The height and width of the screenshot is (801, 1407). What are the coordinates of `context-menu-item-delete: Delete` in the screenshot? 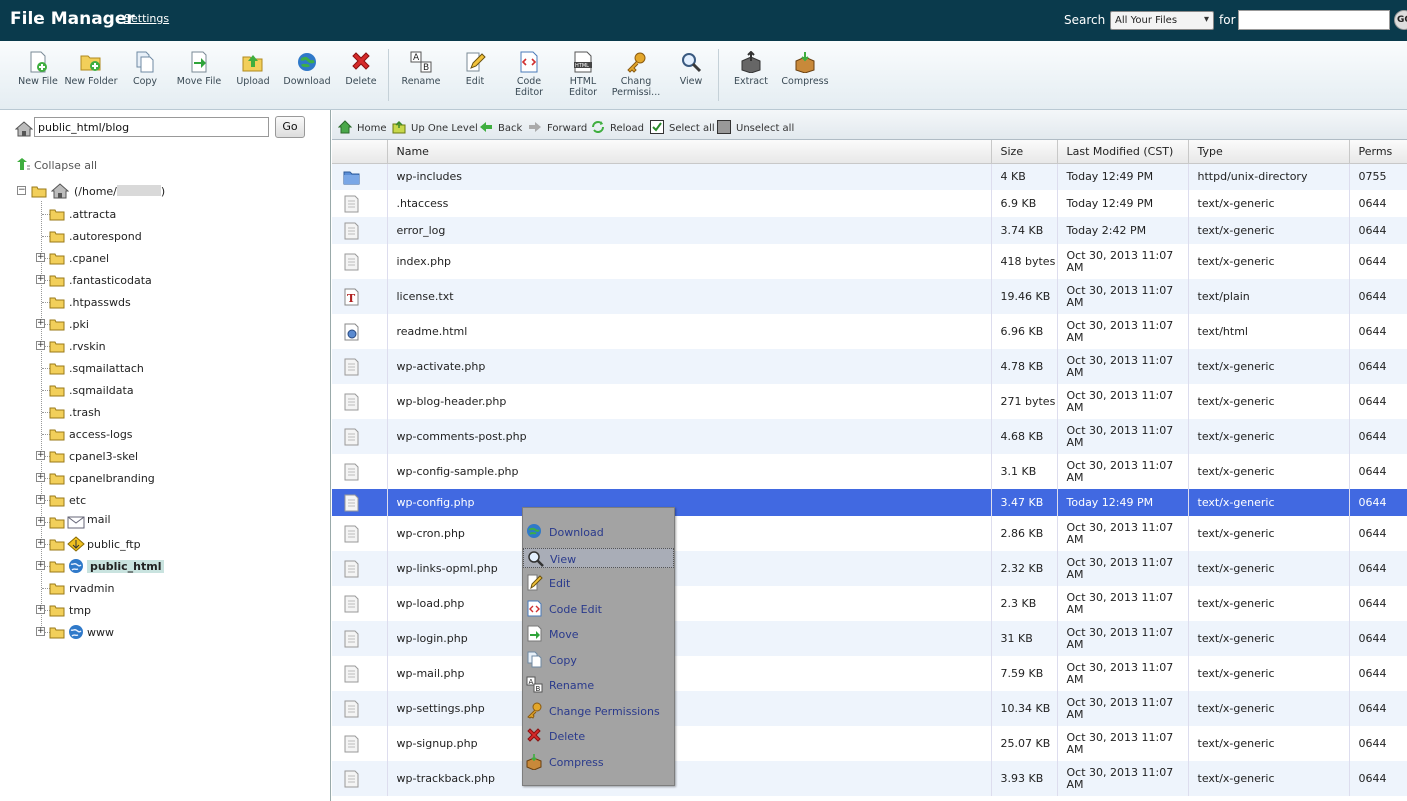 It's located at (598, 736).